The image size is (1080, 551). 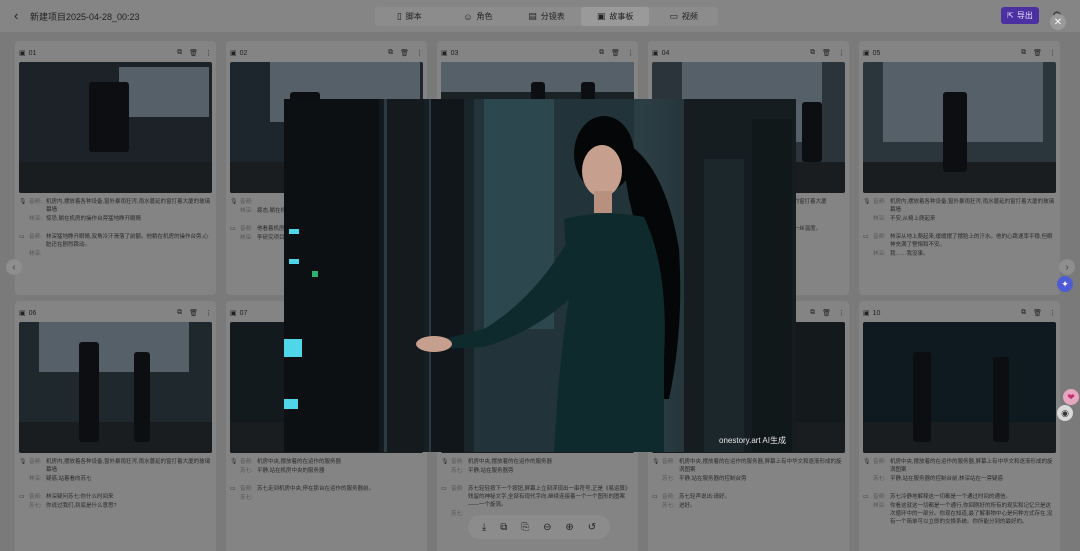 I want to click on shot-number: 07, so click(x=243, y=313).